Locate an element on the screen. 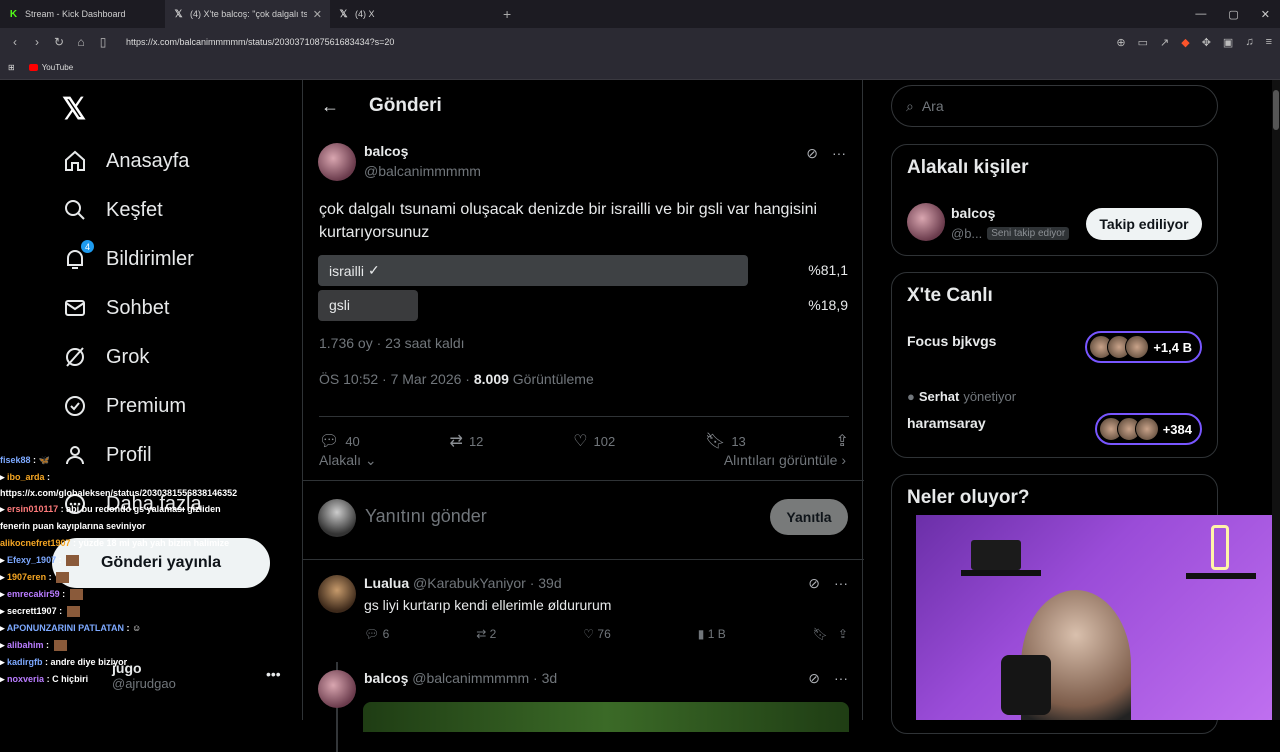 This screenshot has height=752, width=1280. nav-item-home: Anasayfa is located at coordinates (125, 161).